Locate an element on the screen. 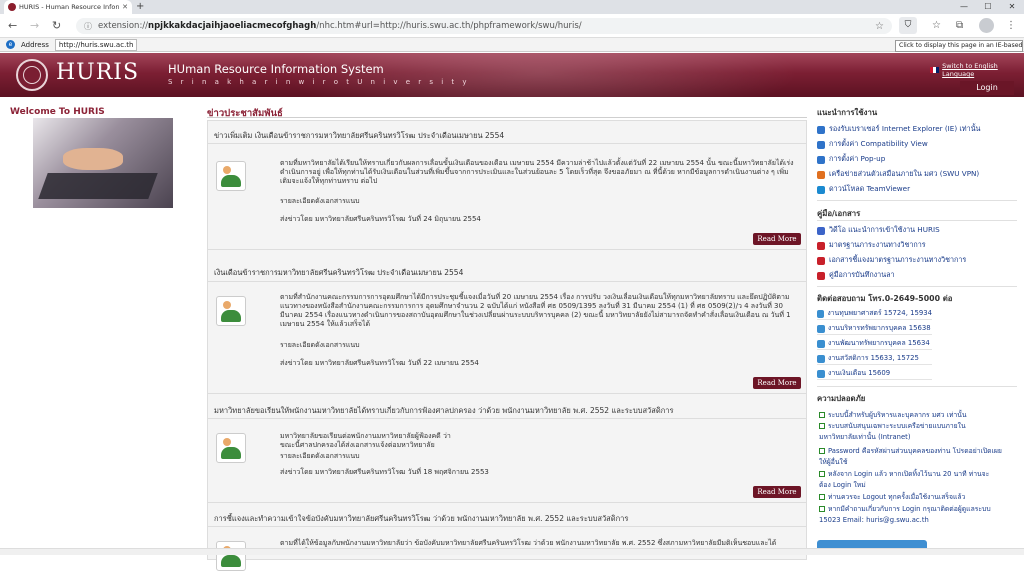 Image resolution: width=1024 pixels, height=571 pixels. guide-item: ดาวน์โหลด TeamViewer is located at coordinates (863, 189).